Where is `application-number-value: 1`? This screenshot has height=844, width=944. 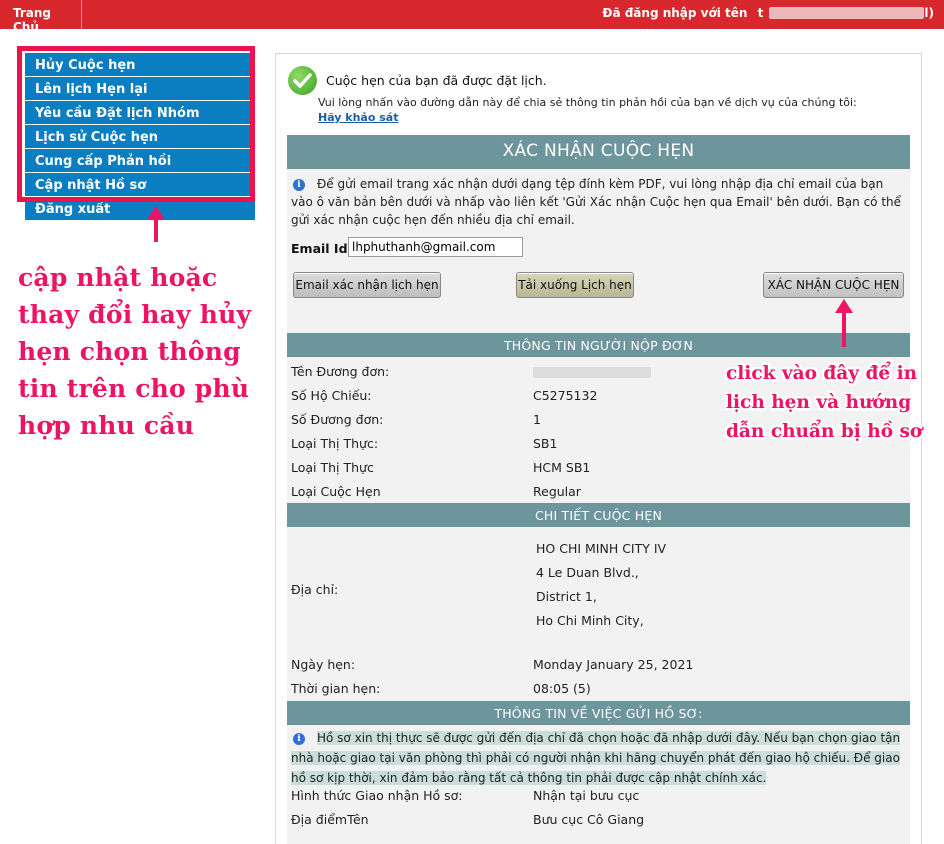
application-number-value: 1 is located at coordinates (537, 419).